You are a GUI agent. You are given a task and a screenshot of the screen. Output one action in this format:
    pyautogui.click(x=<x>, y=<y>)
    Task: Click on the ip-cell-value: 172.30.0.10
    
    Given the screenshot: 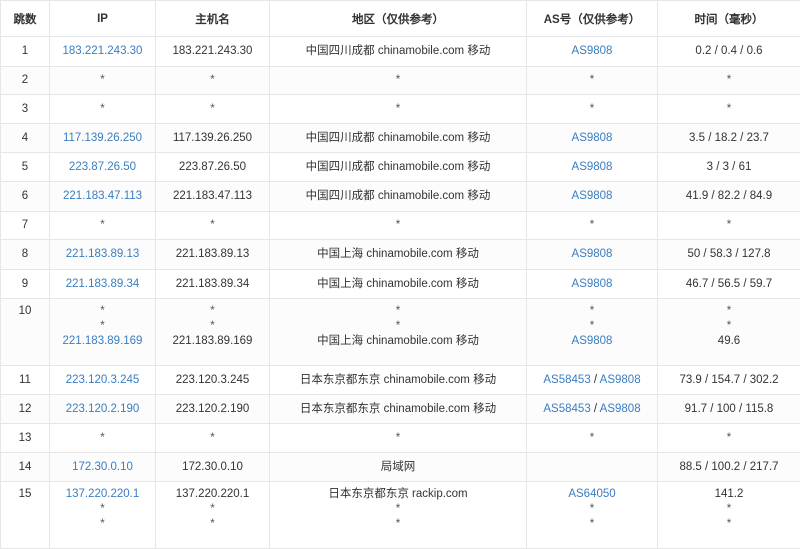 What is the action you would take?
    pyautogui.click(x=102, y=467)
    